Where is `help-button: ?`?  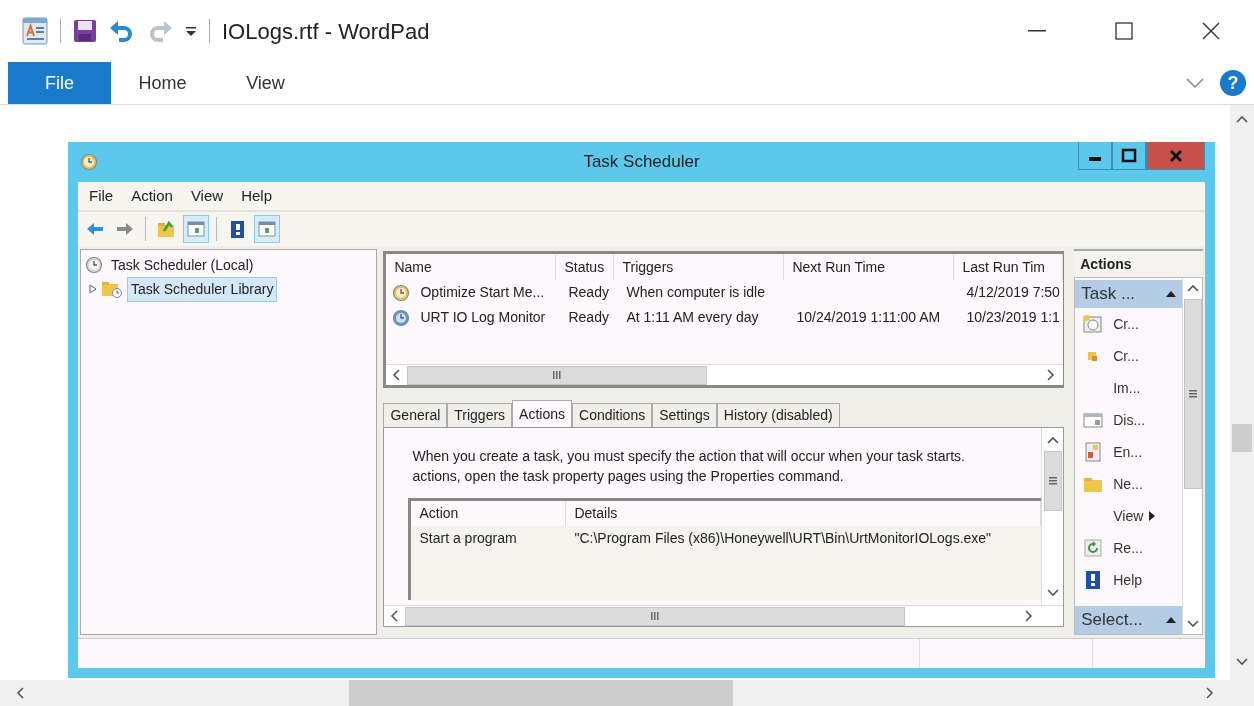 help-button: ? is located at coordinates (1233, 83).